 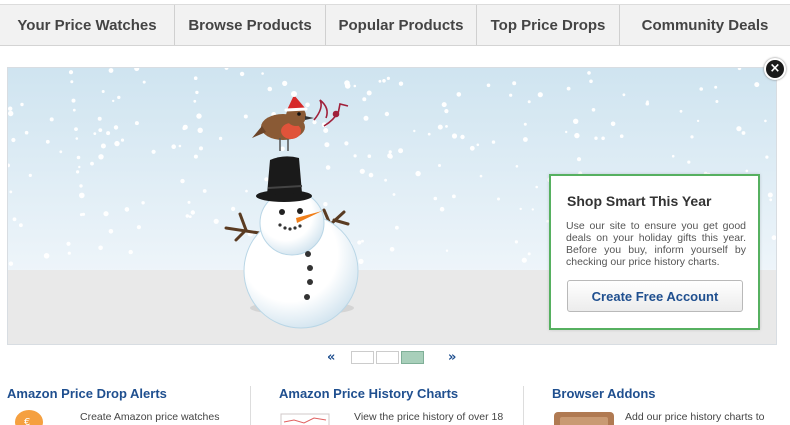 What do you see at coordinates (150, 417) in the screenshot?
I see `feature-text-price-drop-alerts: Create Amazon price watches` at bounding box center [150, 417].